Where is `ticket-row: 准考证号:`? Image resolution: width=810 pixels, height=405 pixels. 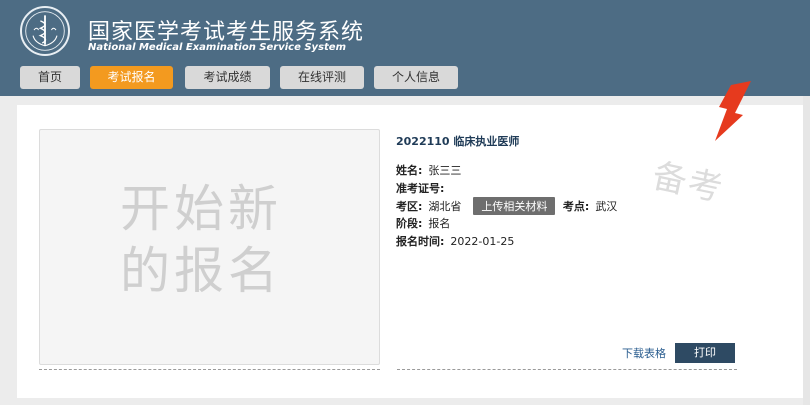 ticket-row: 准考证号: is located at coordinates (423, 188).